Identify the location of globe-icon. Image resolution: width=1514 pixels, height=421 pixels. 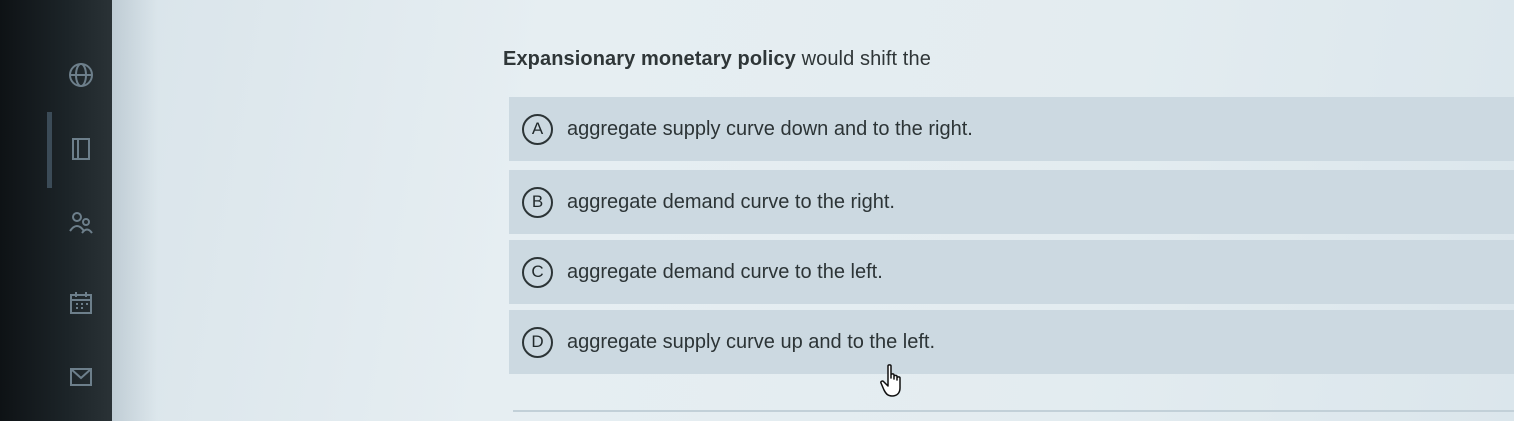
(81, 75).